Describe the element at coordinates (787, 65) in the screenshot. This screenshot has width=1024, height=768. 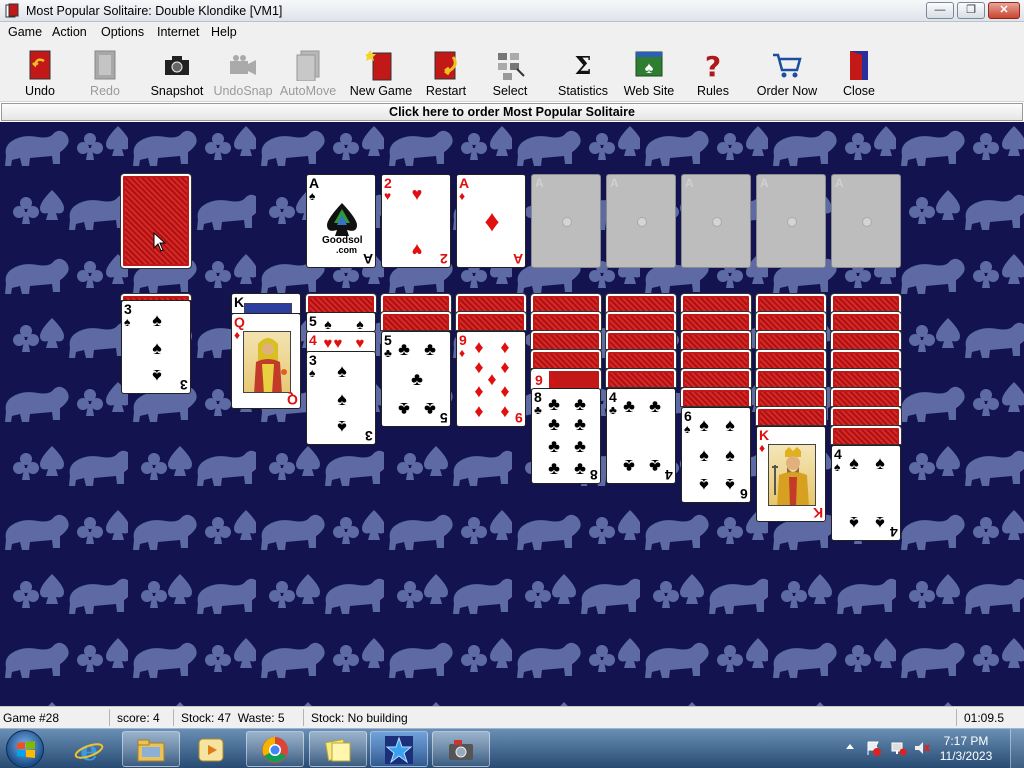
I see `cart-icon` at that location.